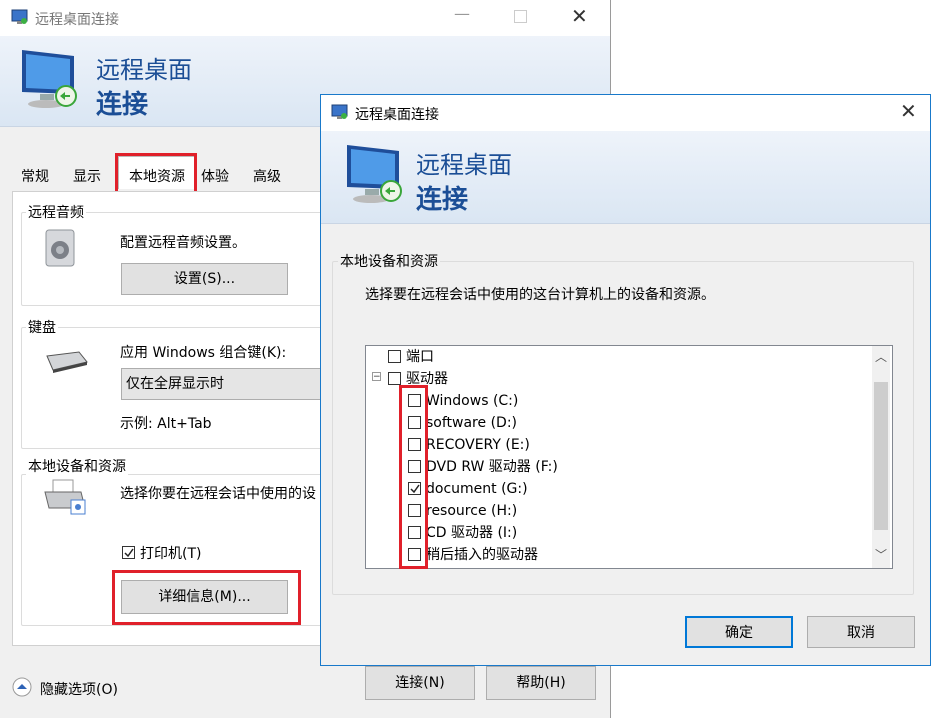 The width and height of the screenshot is (933, 718). What do you see at coordinates (397, 115) in the screenshot?
I see `dialog-title: 远程桌面连接` at bounding box center [397, 115].